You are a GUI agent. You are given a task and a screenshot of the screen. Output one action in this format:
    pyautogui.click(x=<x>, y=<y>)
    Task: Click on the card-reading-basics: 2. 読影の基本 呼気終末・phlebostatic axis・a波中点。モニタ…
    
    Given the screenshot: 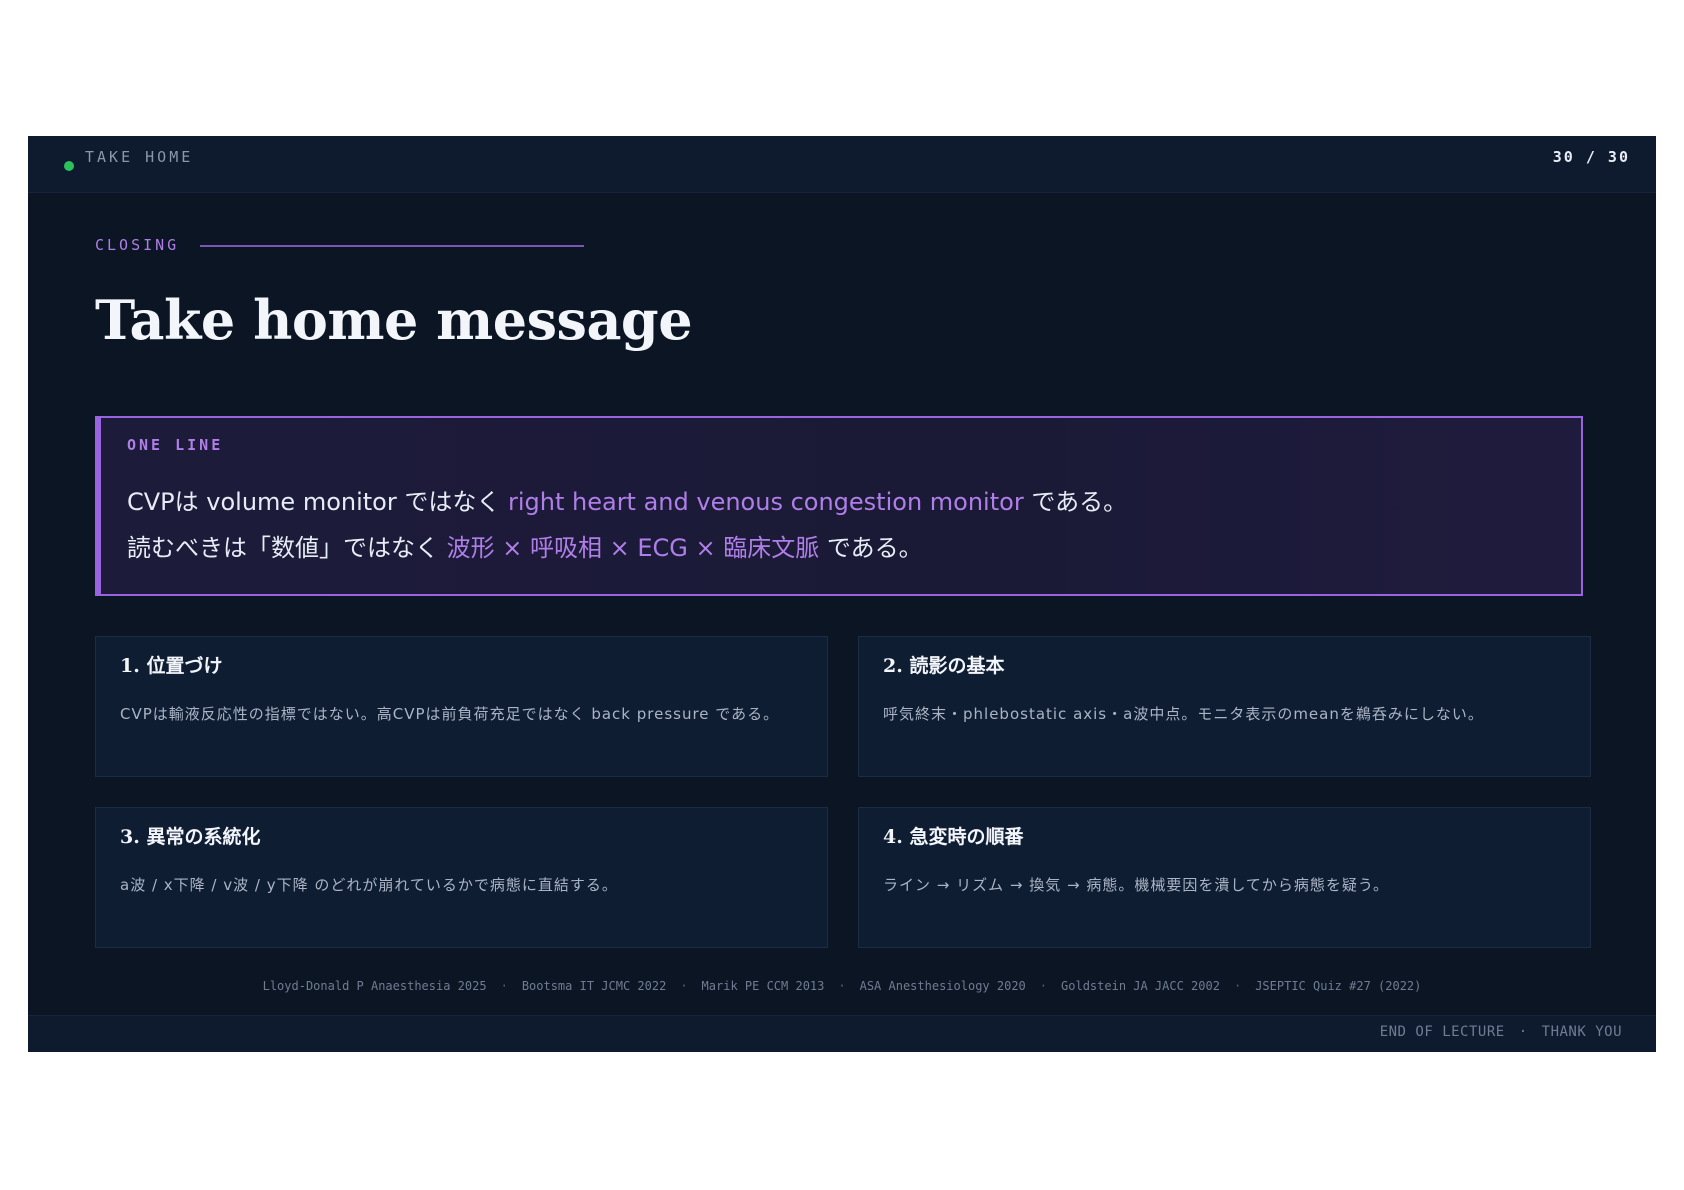 What is the action you would take?
    pyautogui.click(x=1224, y=706)
    